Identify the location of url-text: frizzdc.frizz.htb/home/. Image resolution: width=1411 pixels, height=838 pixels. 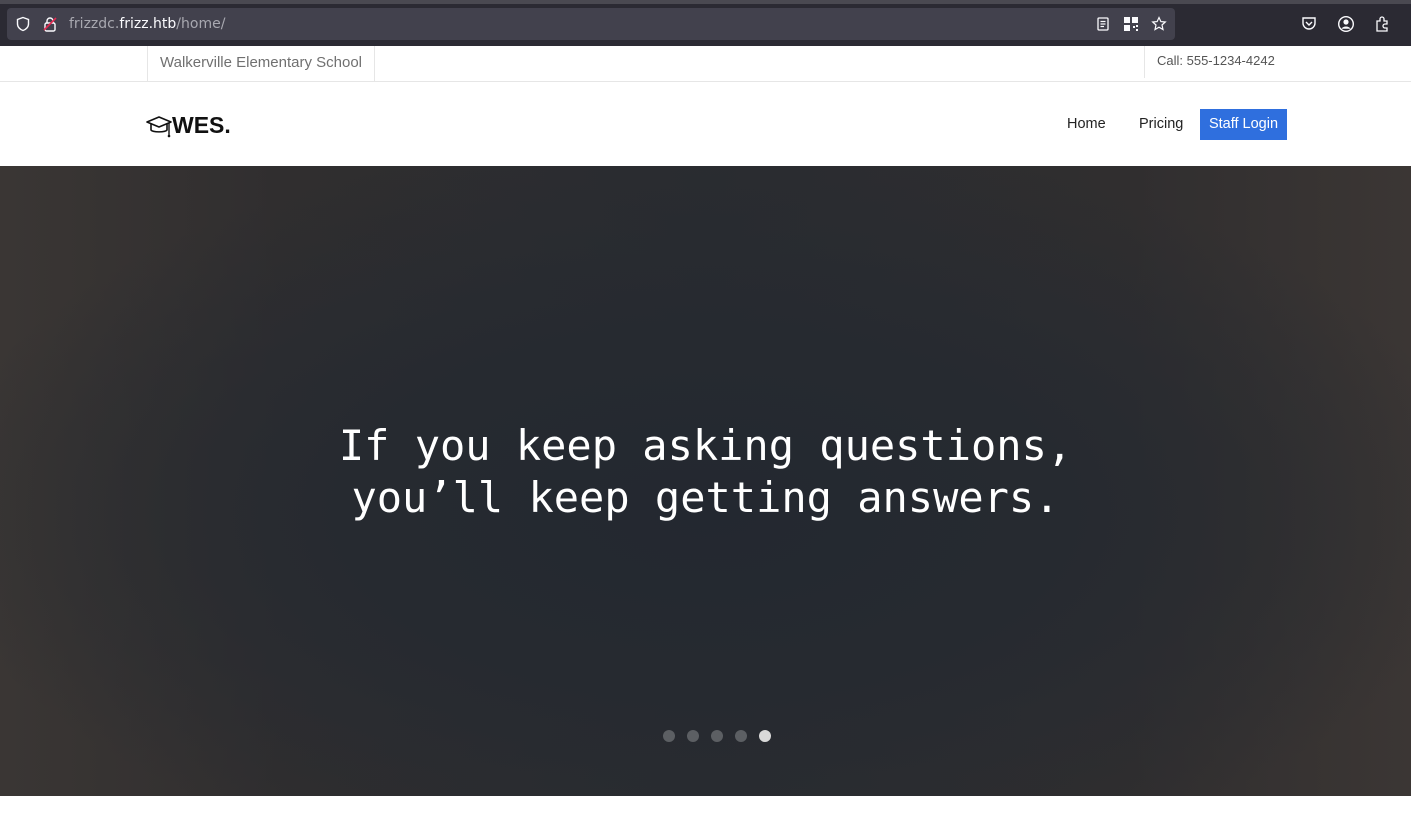
(147, 24).